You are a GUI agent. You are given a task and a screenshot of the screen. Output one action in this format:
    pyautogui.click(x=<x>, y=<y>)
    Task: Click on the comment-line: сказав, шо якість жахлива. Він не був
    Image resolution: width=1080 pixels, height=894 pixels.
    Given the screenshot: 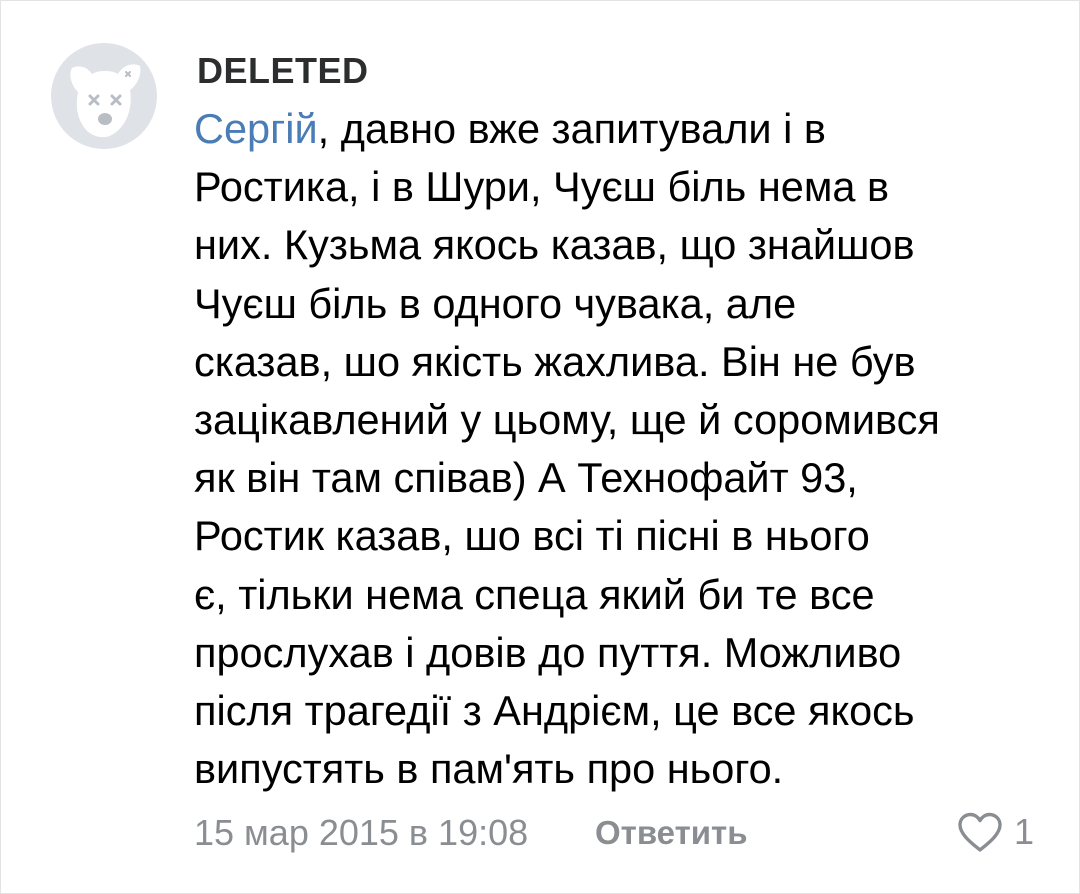 What is the action you would take?
    pyautogui.click(x=555, y=361)
    